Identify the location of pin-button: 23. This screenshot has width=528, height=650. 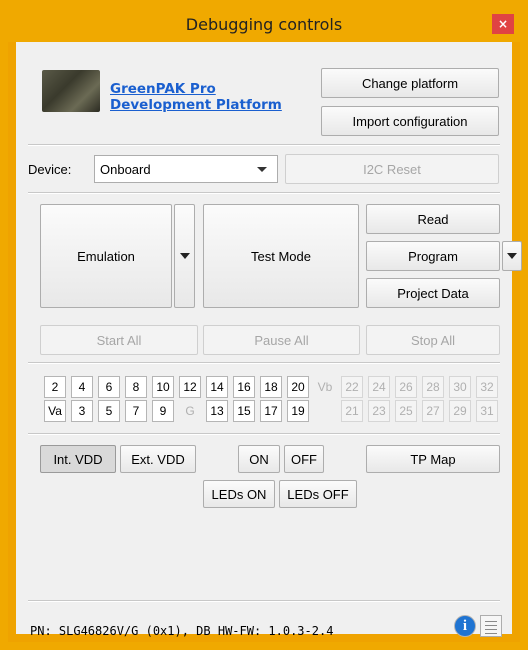
(379, 411).